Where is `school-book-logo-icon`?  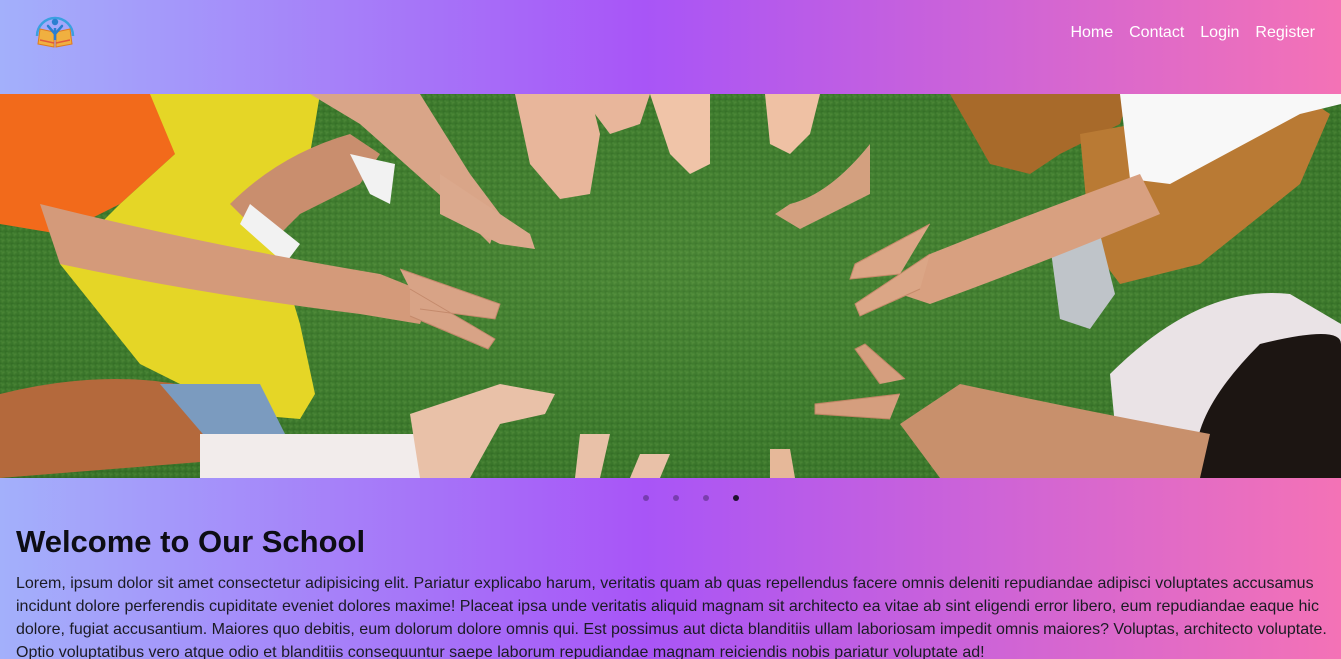 school-book-logo-icon is located at coordinates (55, 32).